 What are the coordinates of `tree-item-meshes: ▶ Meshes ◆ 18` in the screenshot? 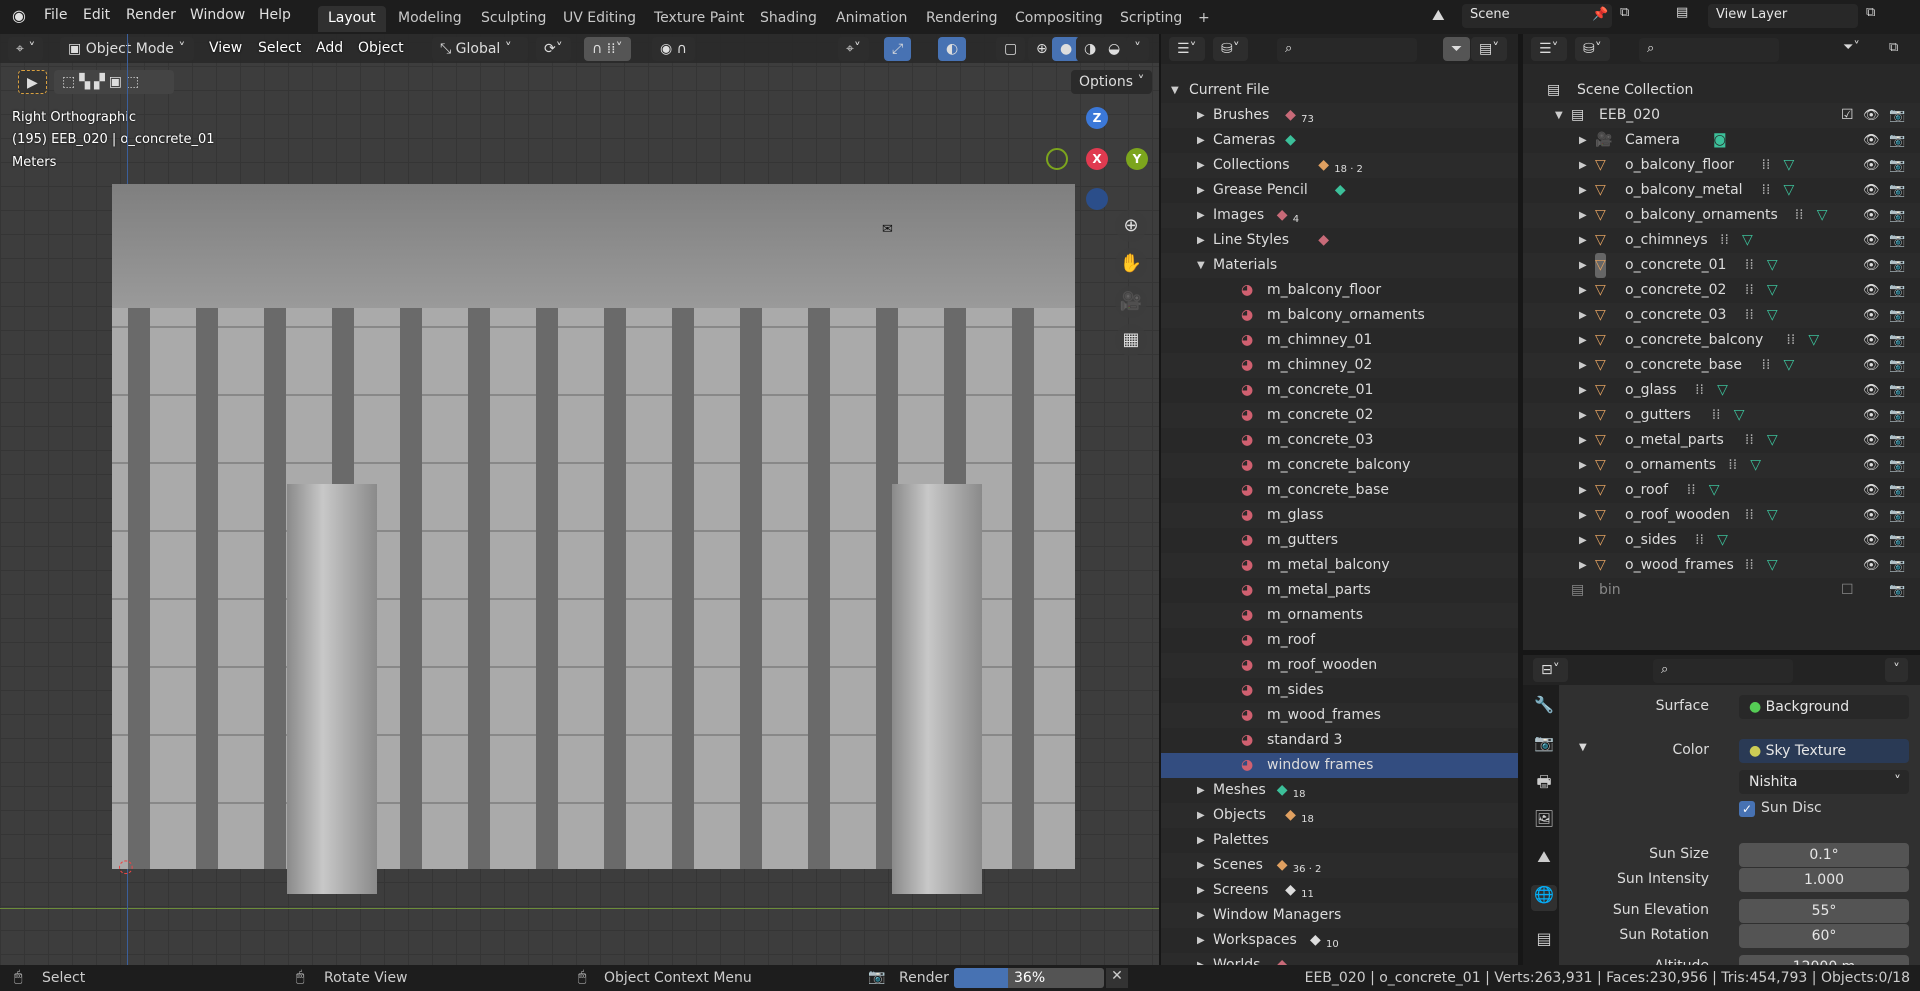 It's located at (1339, 790).